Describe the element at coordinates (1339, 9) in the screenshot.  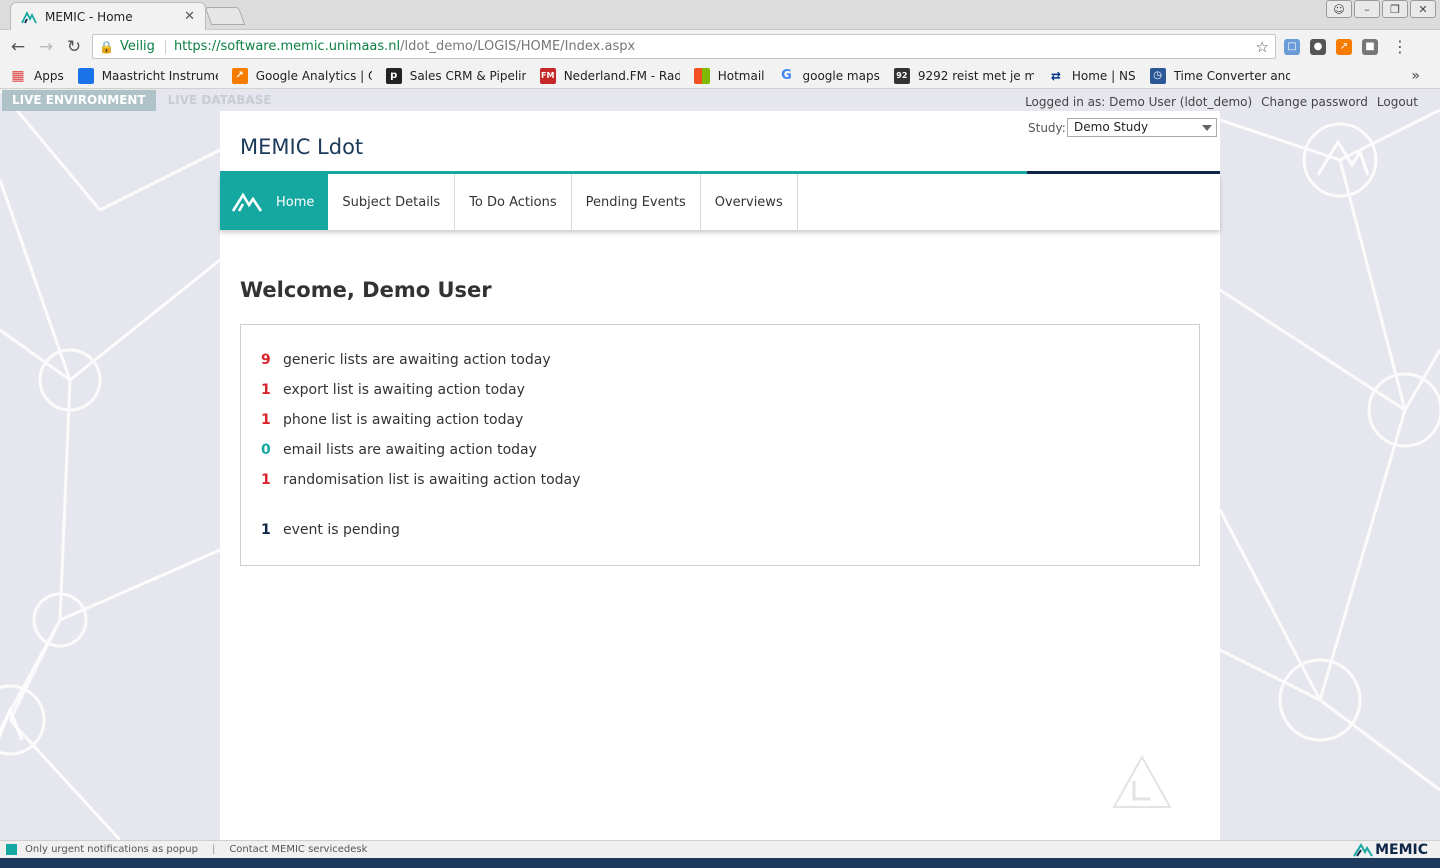
I see `profile-icon: ☺` at that location.